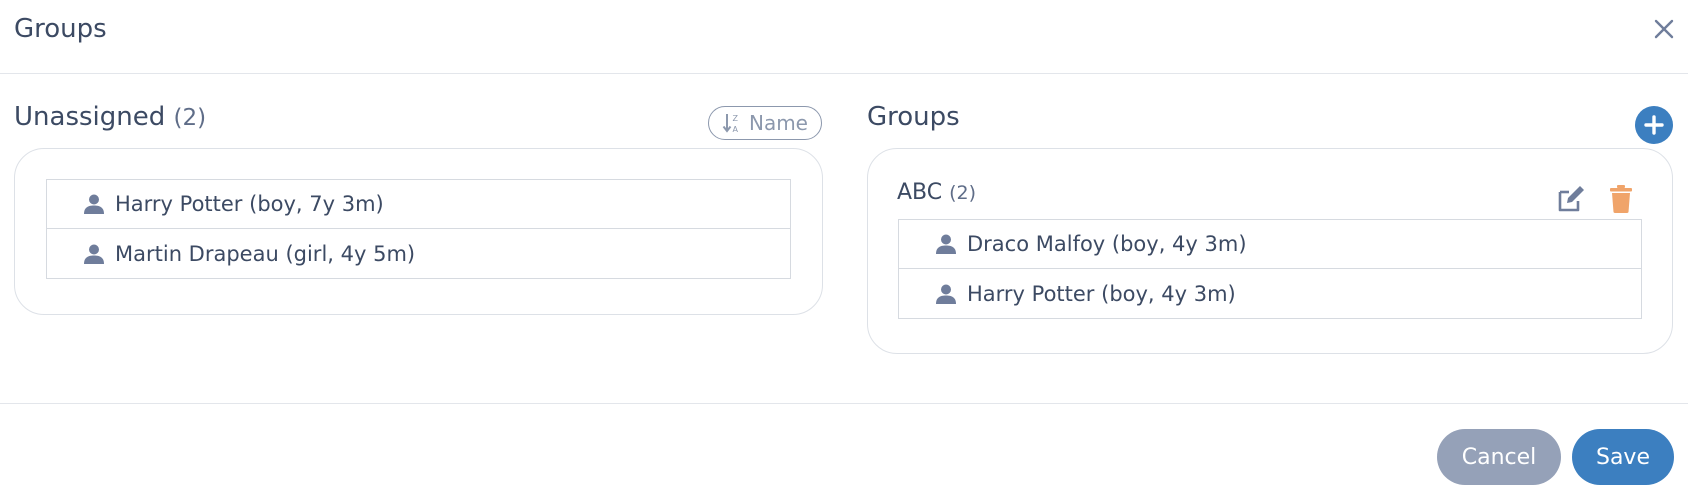  Describe the element at coordinates (1270, 244) in the screenshot. I see `list-item: Draco Malfoy (boy, 4y 3m)` at that location.